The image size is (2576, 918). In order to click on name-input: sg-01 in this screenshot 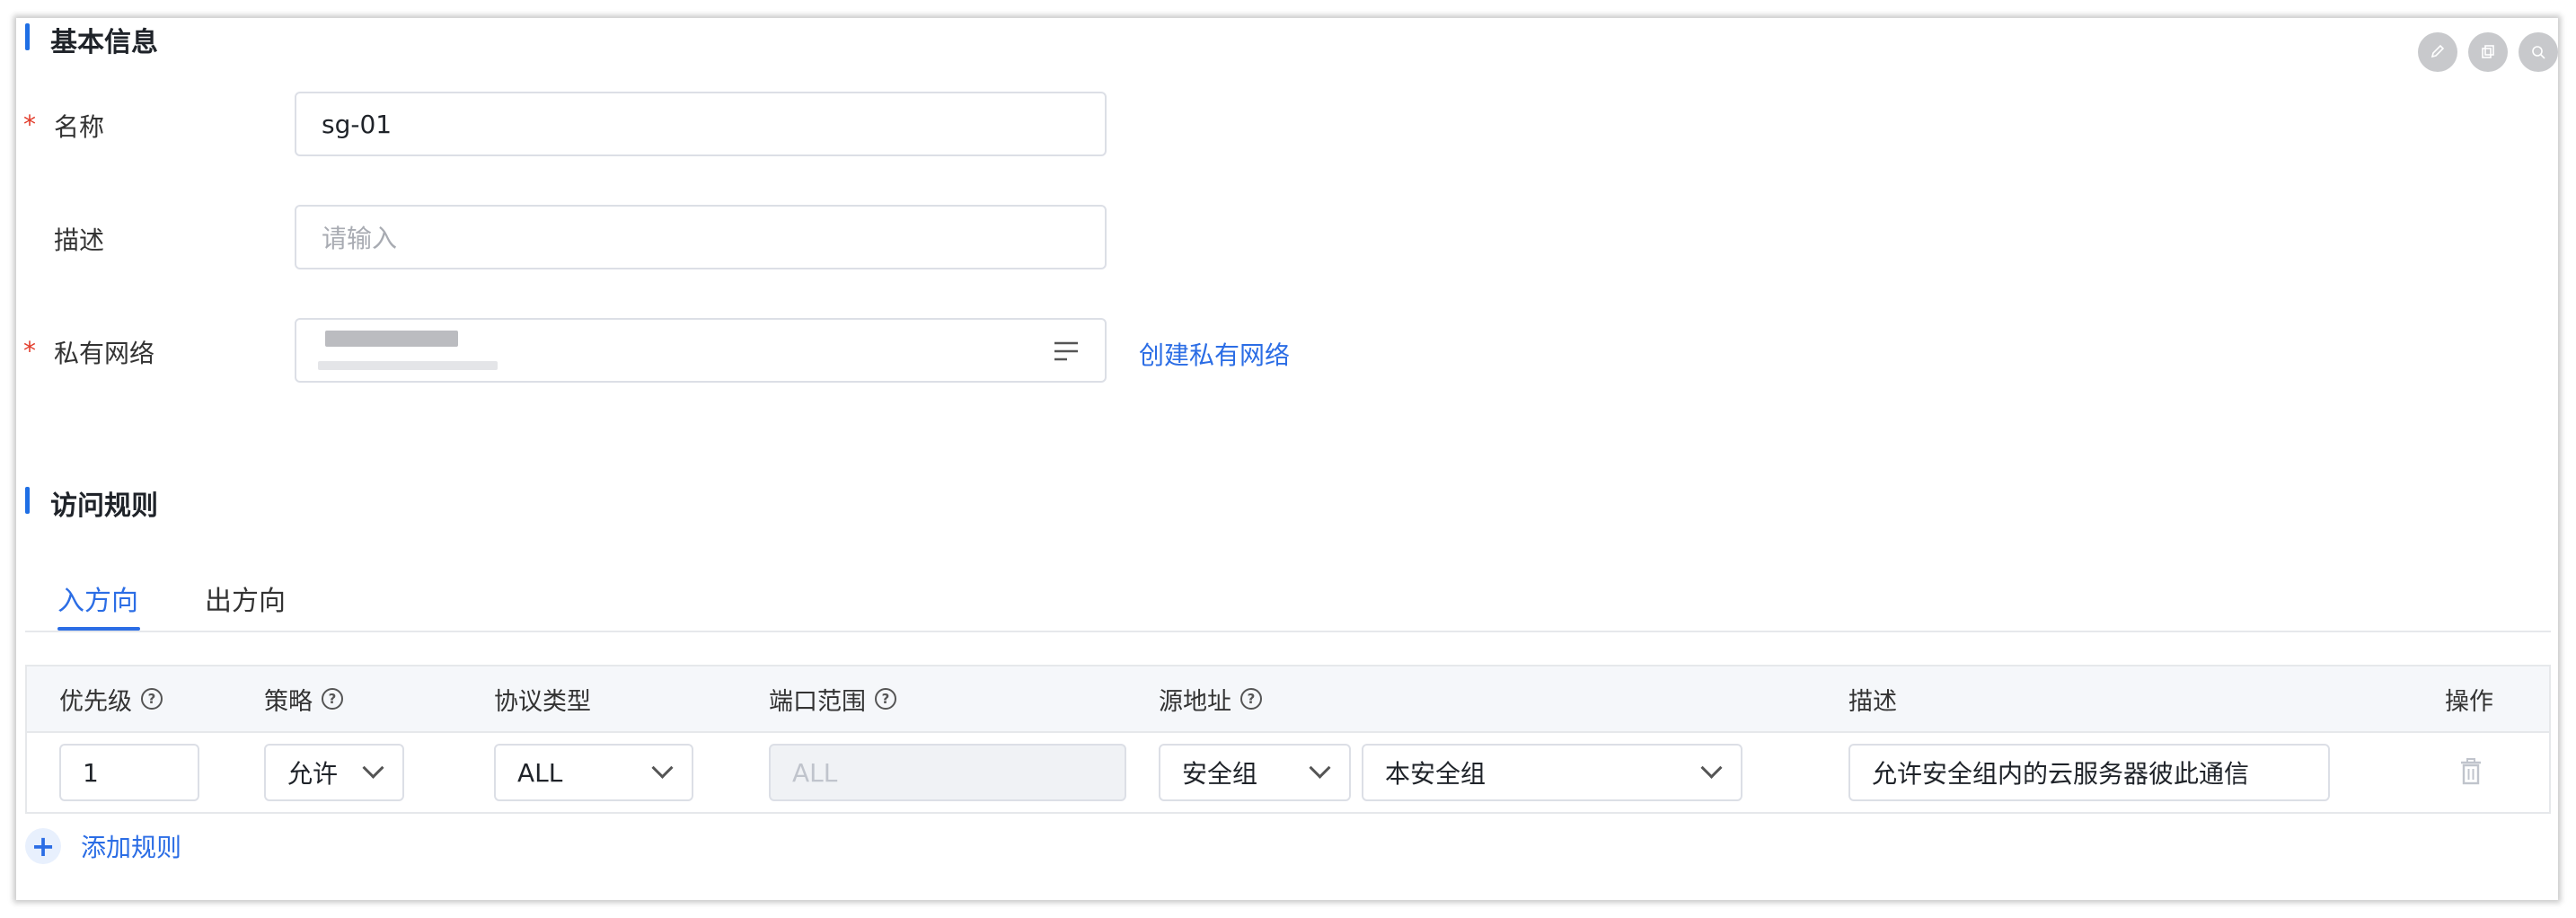, I will do `click(701, 124)`.